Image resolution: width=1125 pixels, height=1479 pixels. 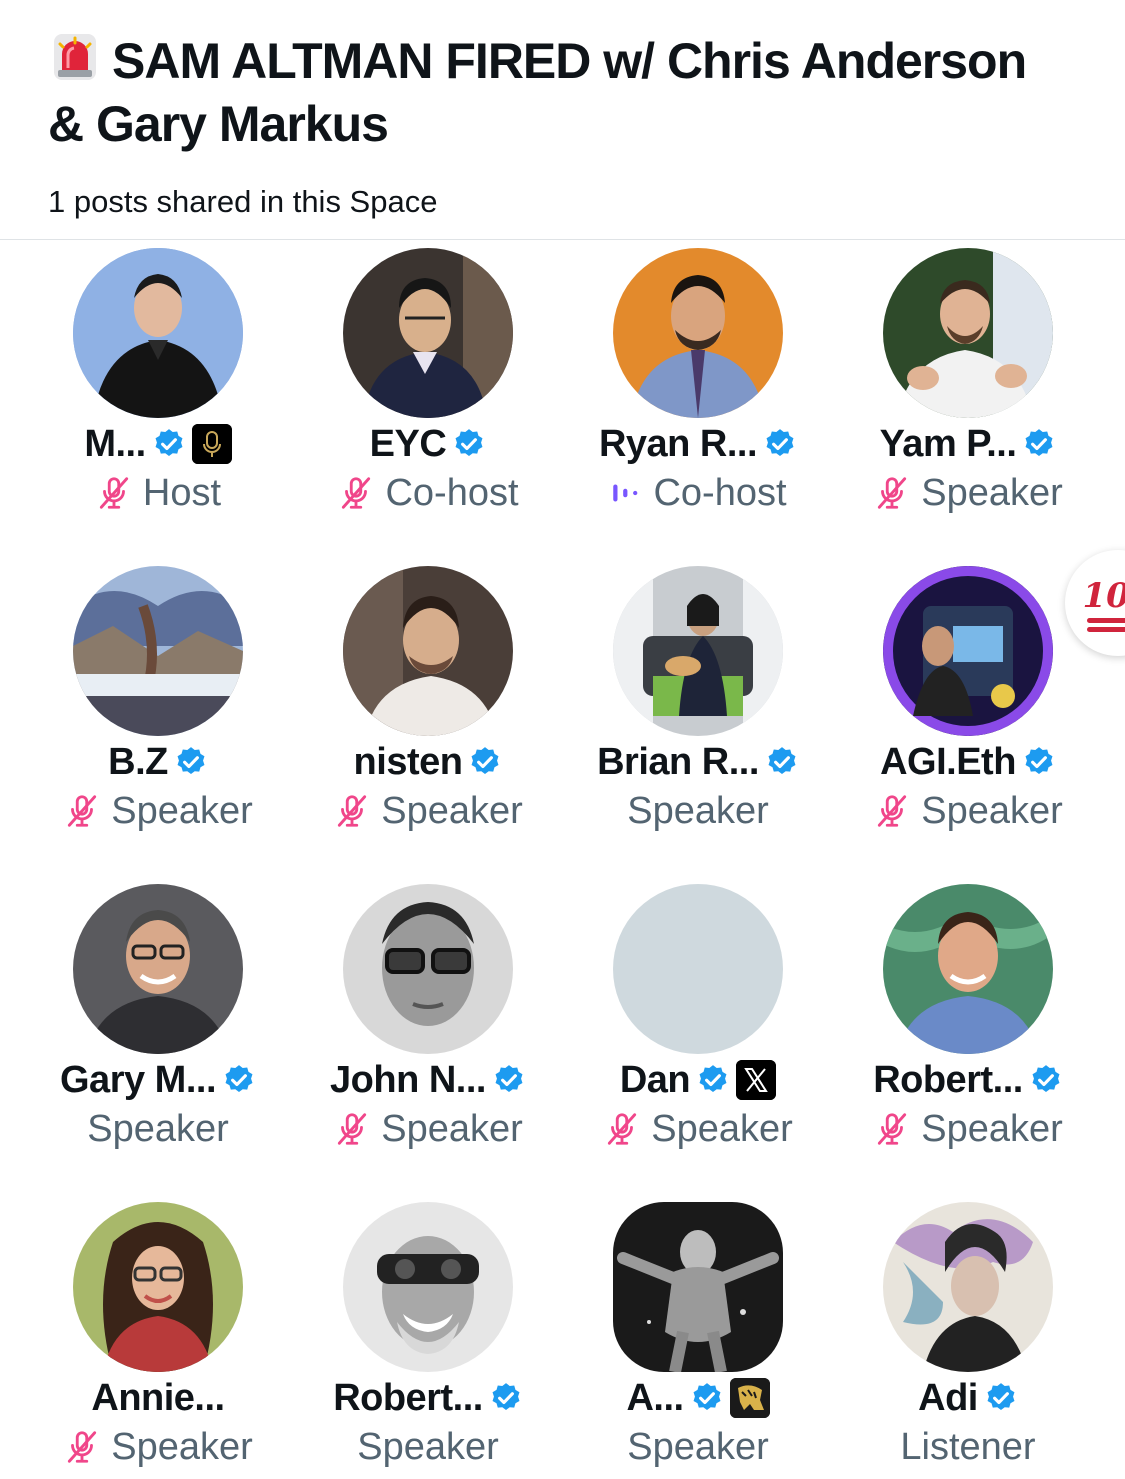 What do you see at coordinates (138, 761) in the screenshot?
I see `participant-name: B.Z` at bounding box center [138, 761].